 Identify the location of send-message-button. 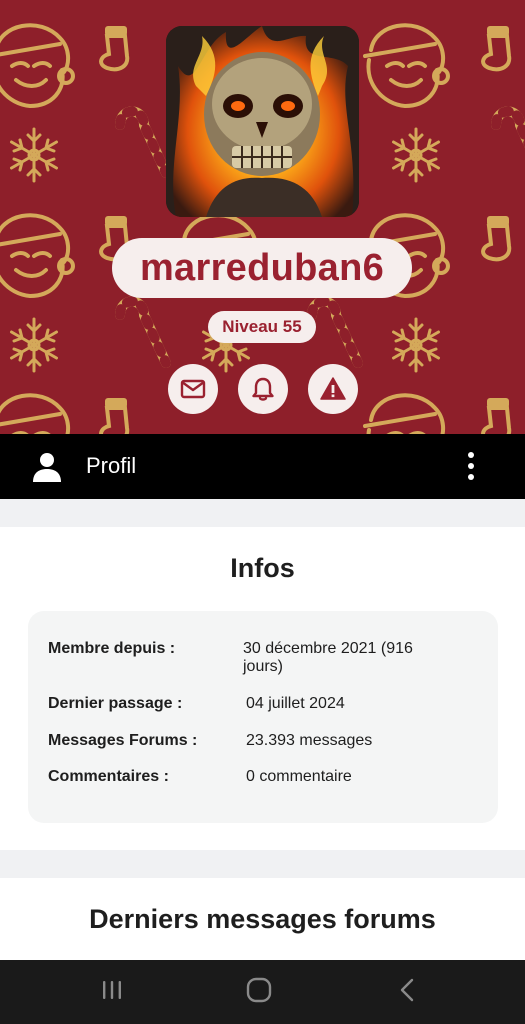
(193, 389).